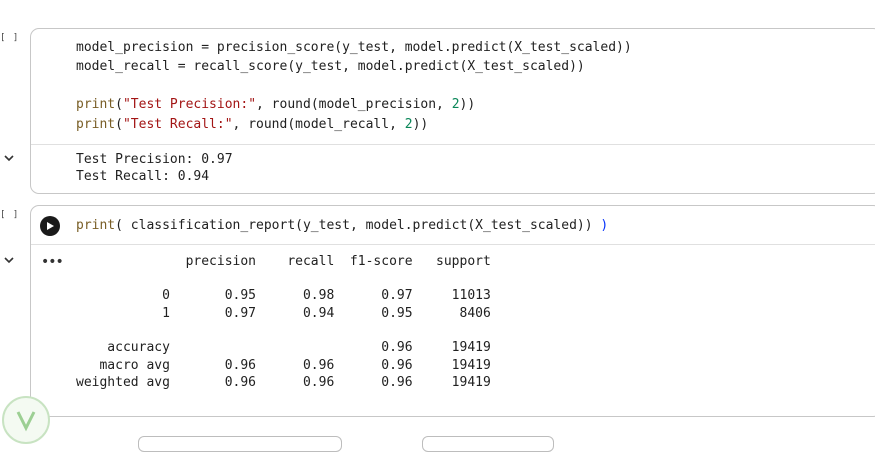 The height and width of the screenshot is (452, 875). What do you see at coordinates (143, 176) in the screenshot?
I see `output-line-recall: Test Recall: 0.94` at bounding box center [143, 176].